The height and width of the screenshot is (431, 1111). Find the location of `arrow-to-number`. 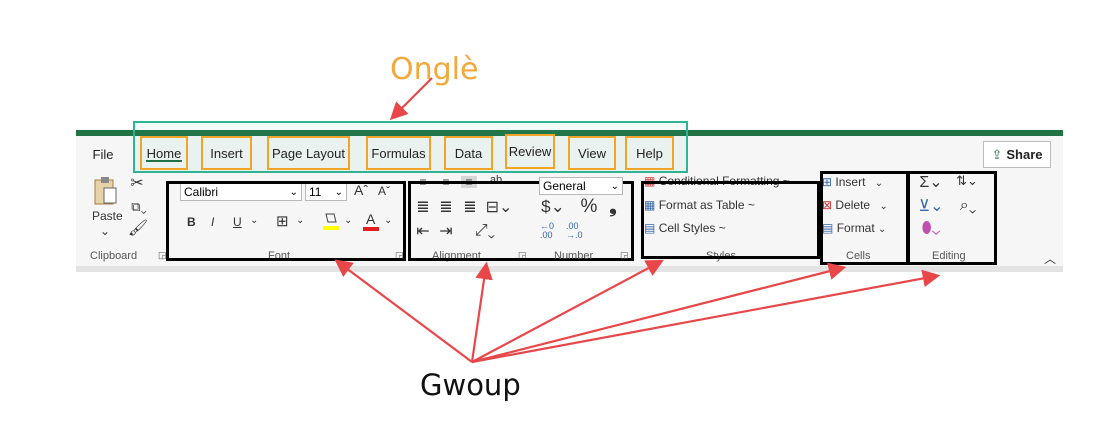

arrow-to-number is located at coordinates (567, 311).